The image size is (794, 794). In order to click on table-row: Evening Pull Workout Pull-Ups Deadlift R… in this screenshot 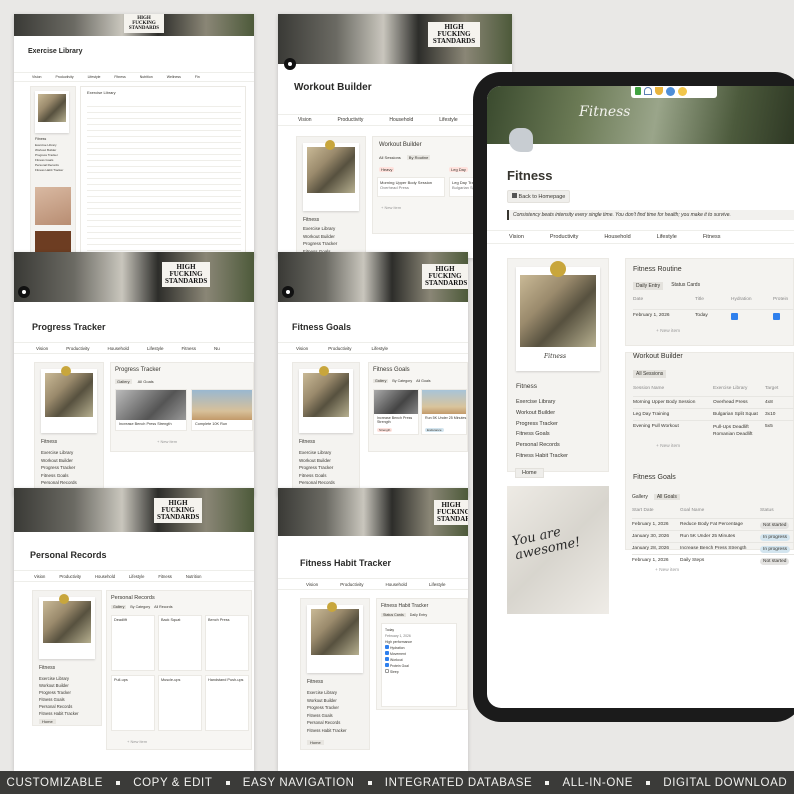, I will do `click(713, 430)`.